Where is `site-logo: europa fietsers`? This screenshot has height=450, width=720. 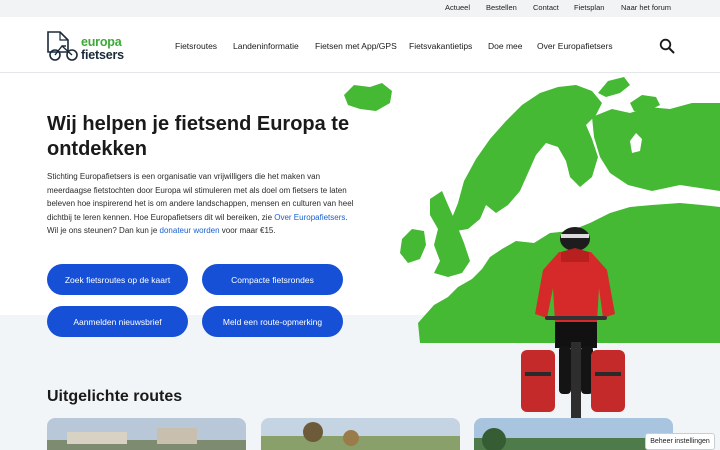 site-logo: europa fietsers is located at coordinates (91, 46).